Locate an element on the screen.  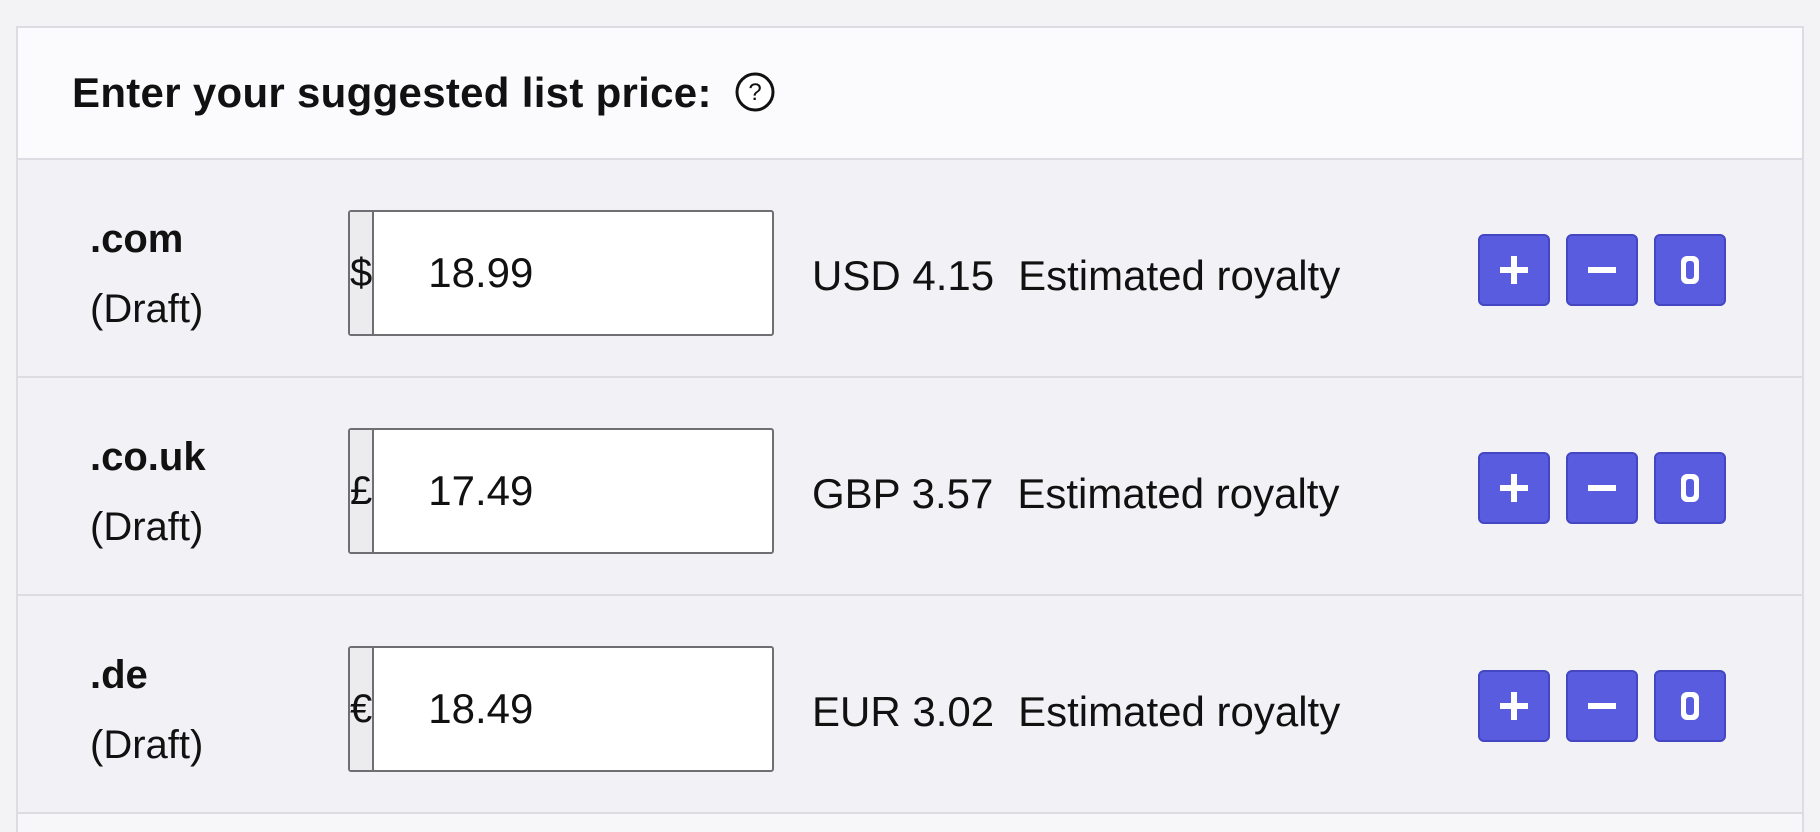
royalty-amount: GBP 3.57 is located at coordinates (903, 493).